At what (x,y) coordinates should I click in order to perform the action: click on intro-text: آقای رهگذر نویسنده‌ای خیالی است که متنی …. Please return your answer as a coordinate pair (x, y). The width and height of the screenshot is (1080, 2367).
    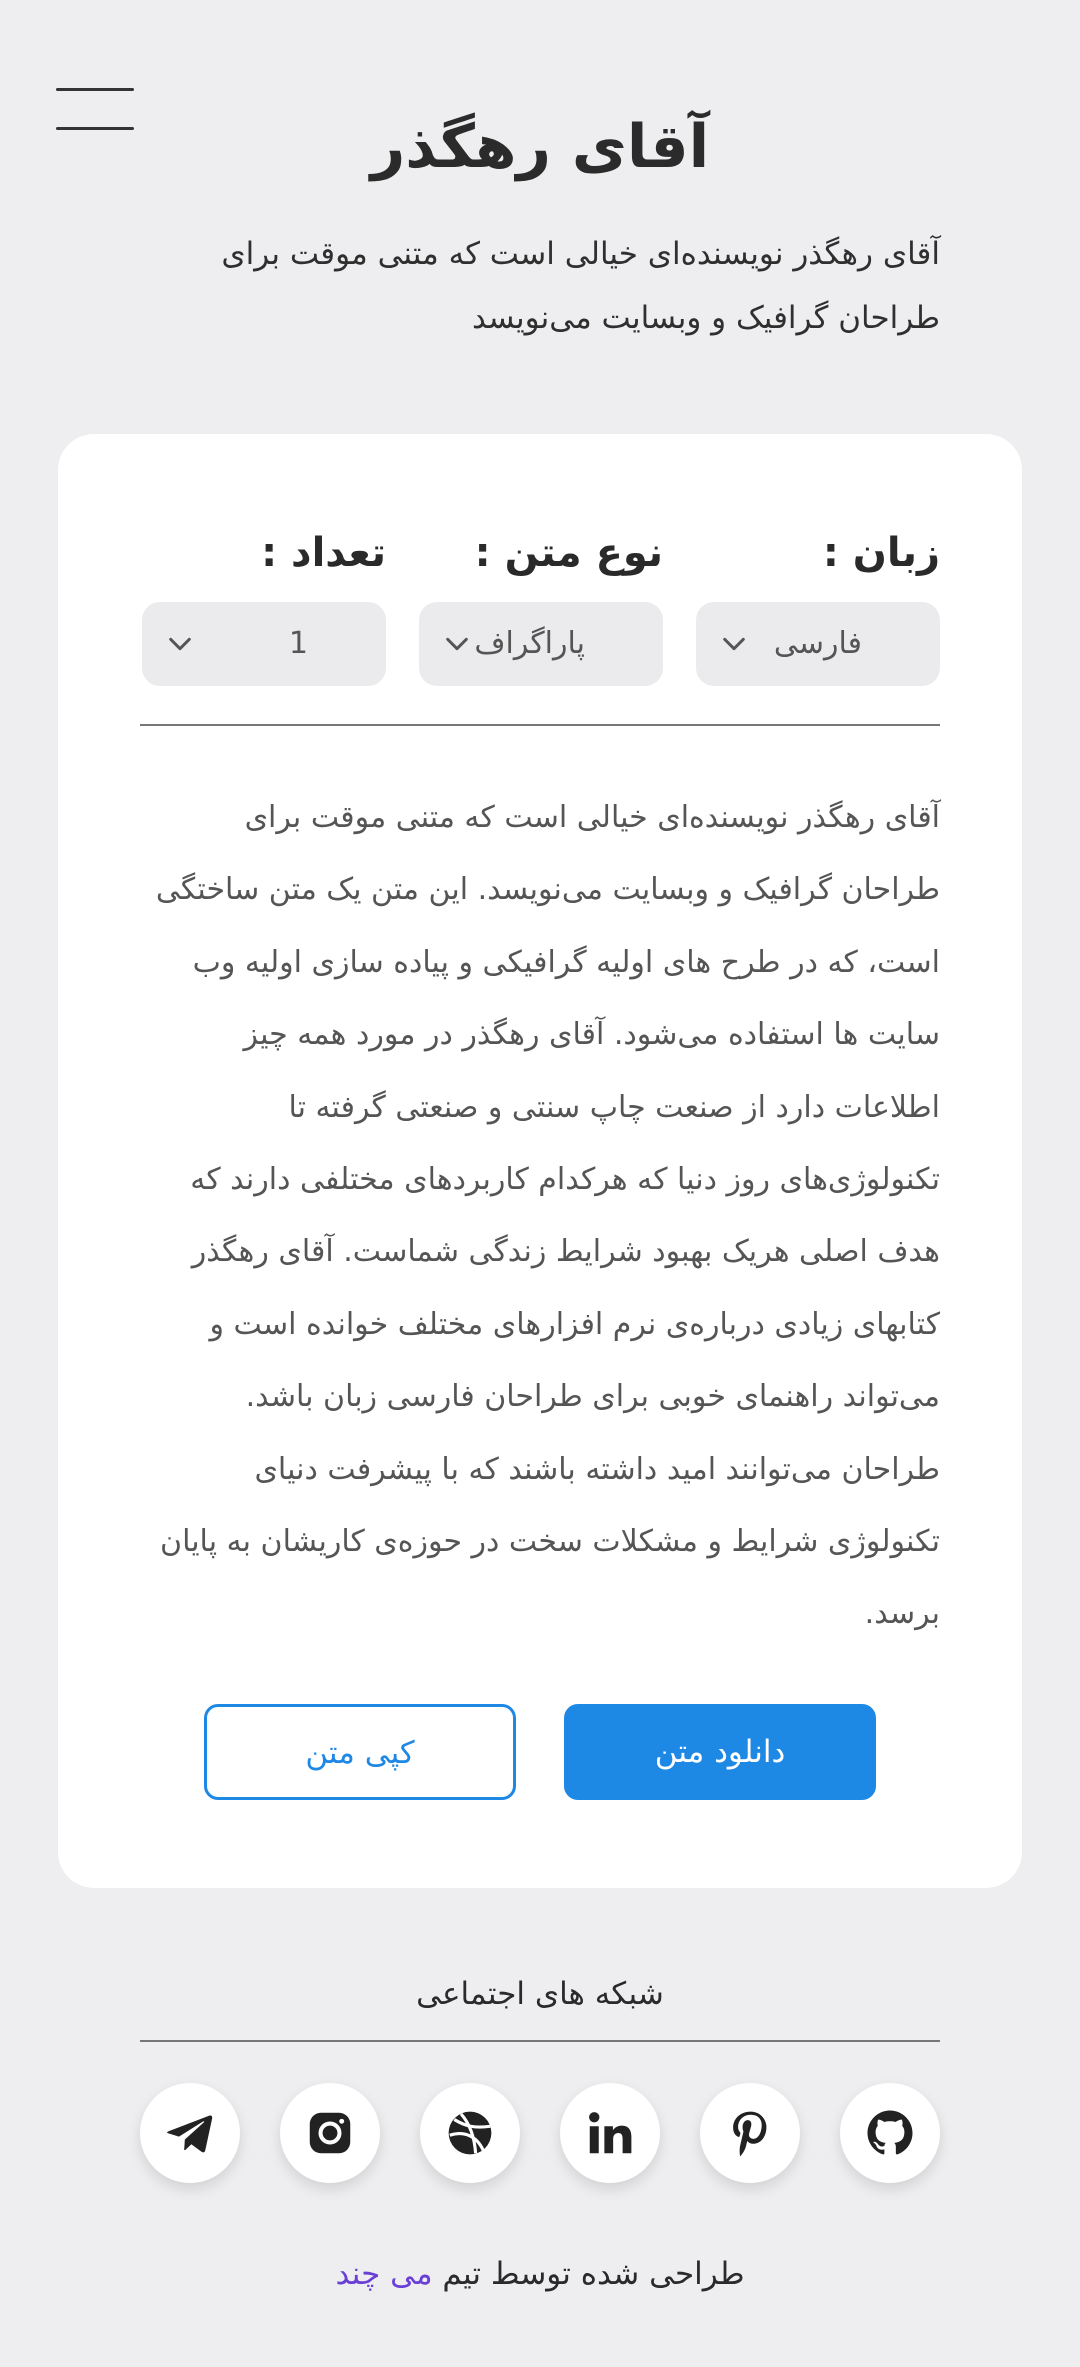
    Looking at the image, I should click on (580, 286).